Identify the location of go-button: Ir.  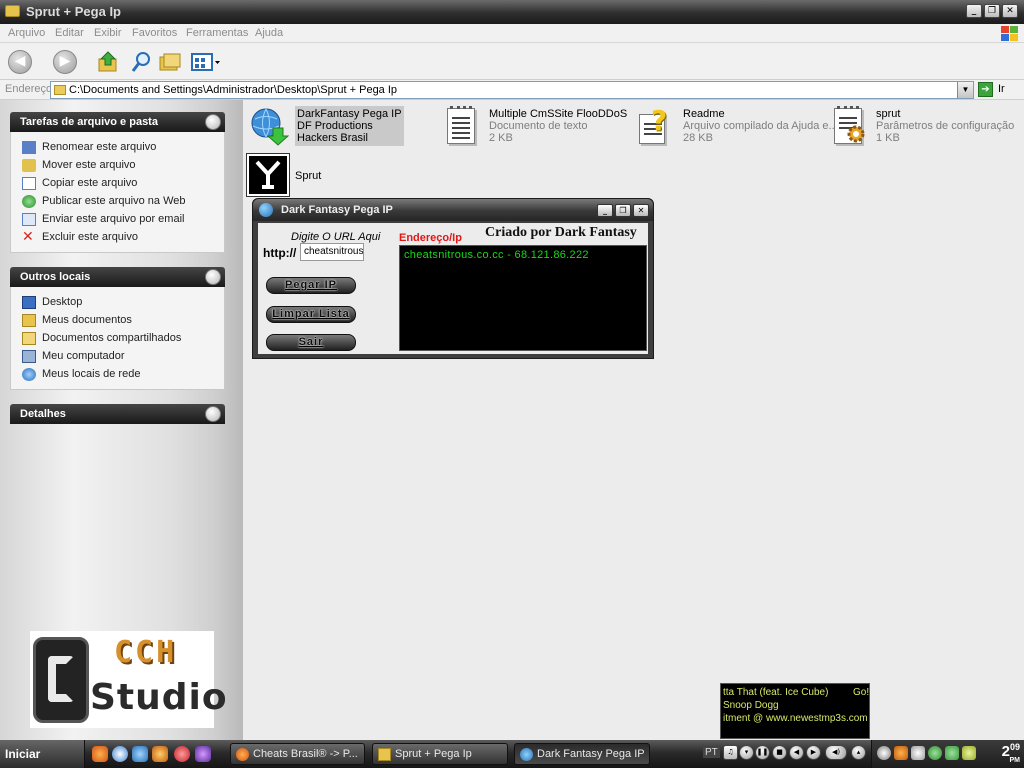
(1001, 89).